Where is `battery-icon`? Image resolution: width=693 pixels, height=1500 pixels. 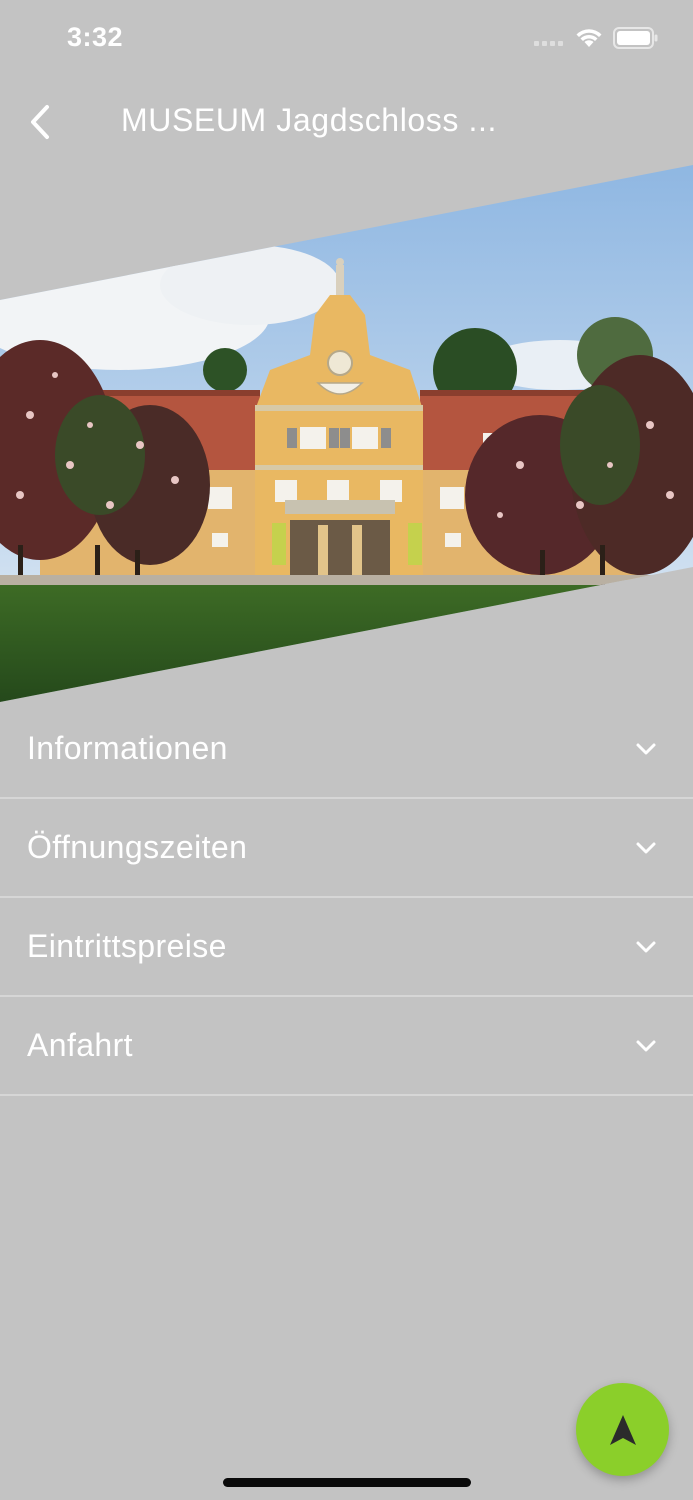
battery-icon is located at coordinates (635, 38).